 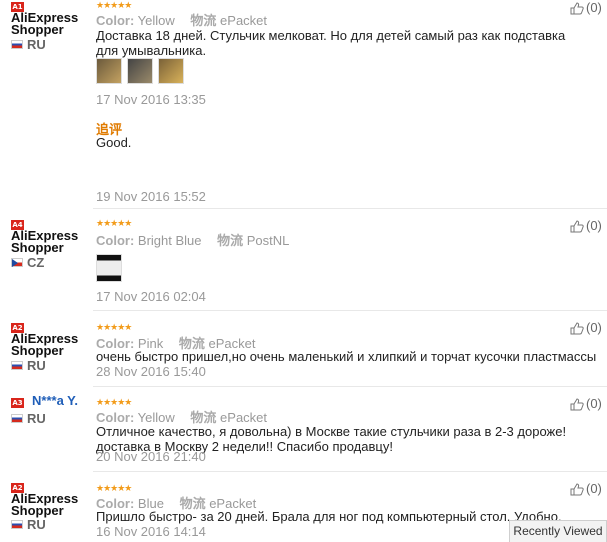 What do you see at coordinates (114, 142) in the screenshot?
I see `followup-text: Good.` at bounding box center [114, 142].